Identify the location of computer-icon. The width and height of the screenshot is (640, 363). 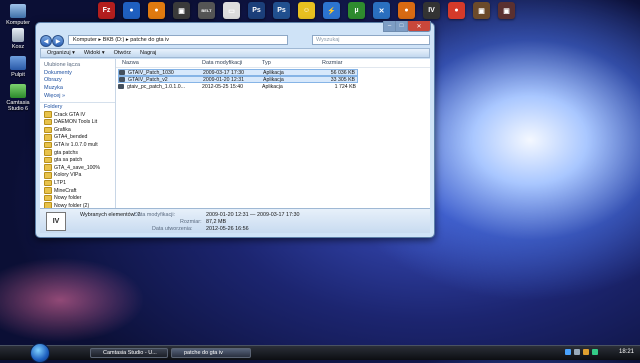
(18, 11).